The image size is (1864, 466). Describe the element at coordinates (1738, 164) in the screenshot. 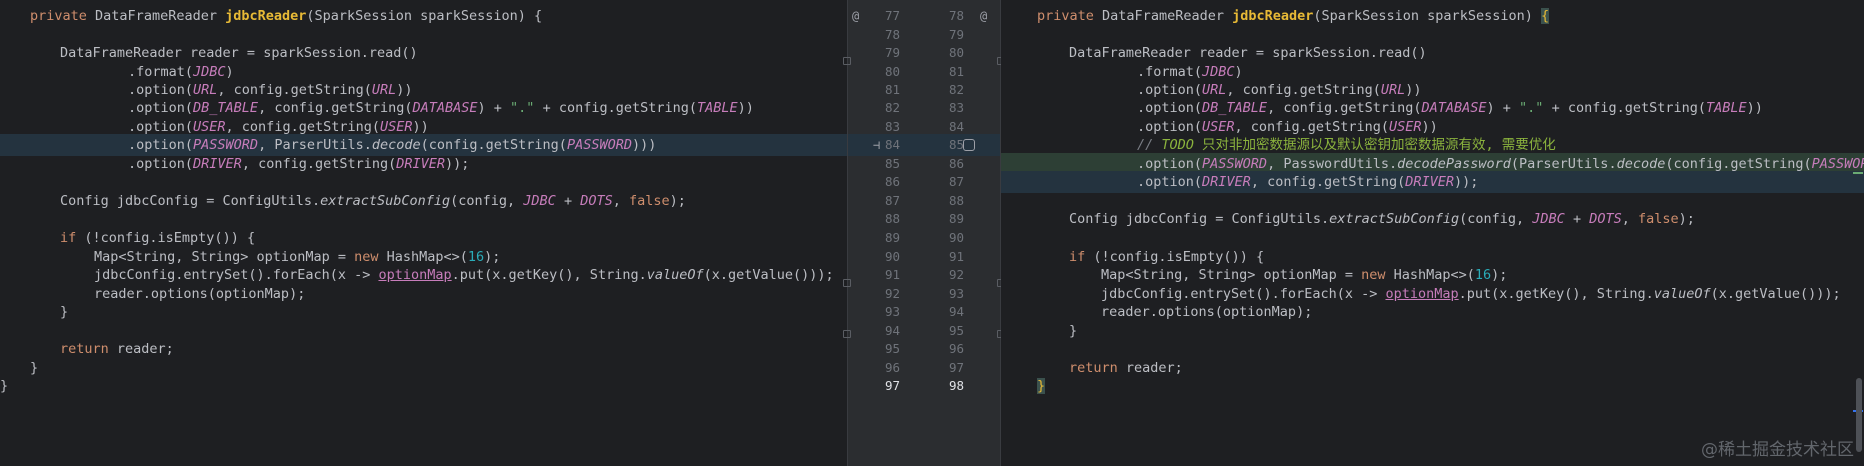

I see `config-getstring: (config.getString(` at that location.